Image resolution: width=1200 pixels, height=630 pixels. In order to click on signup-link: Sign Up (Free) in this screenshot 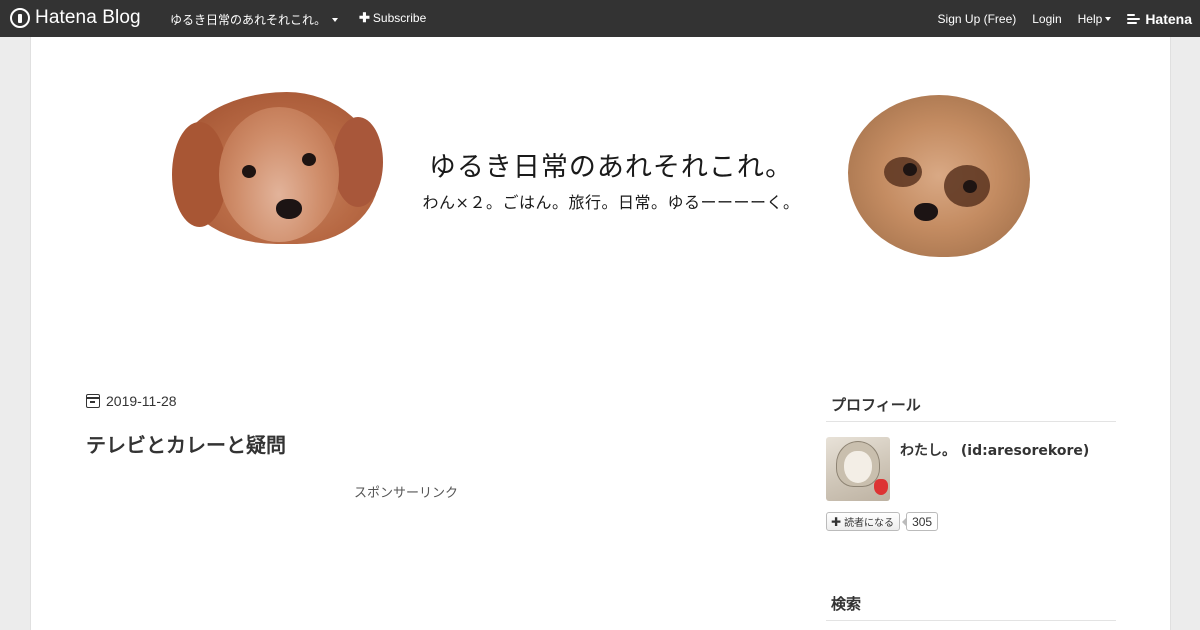, I will do `click(977, 19)`.